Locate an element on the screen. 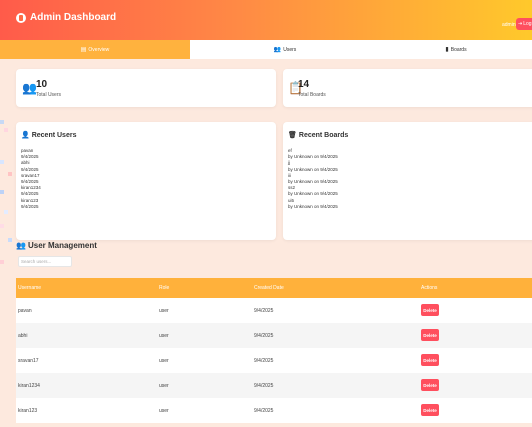  trash-icon: 🗑 is located at coordinates (292, 135).